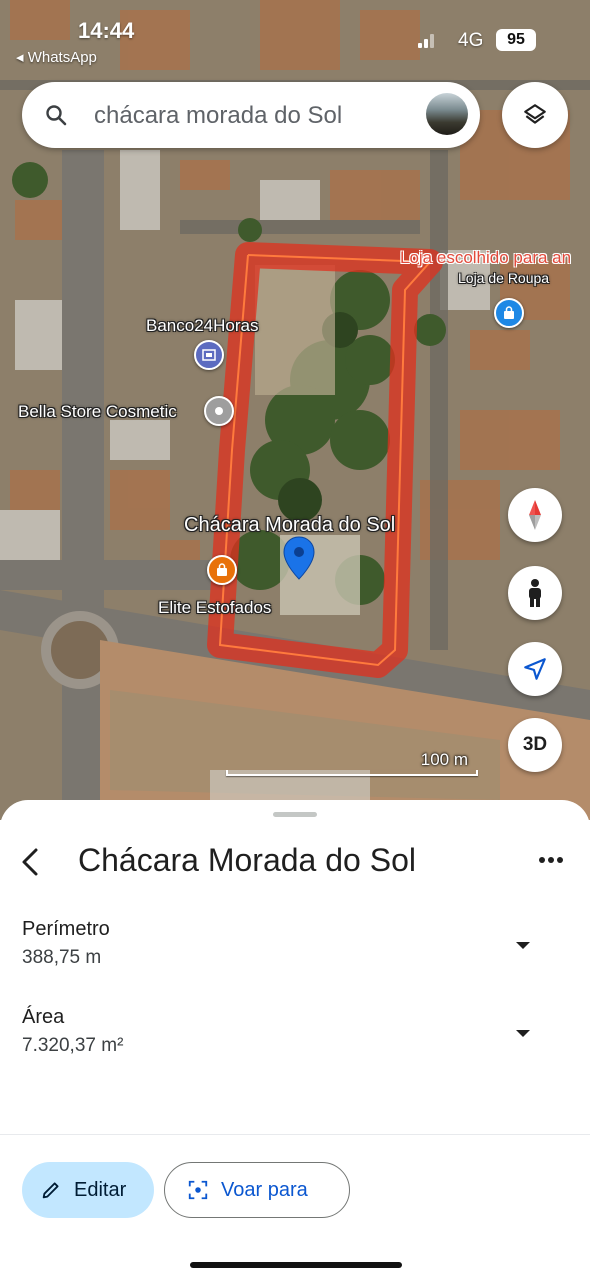 Image resolution: width=590 pixels, height=1280 pixels. I want to click on perimeter-row: Perímetro 388,75 m, so click(295, 943).